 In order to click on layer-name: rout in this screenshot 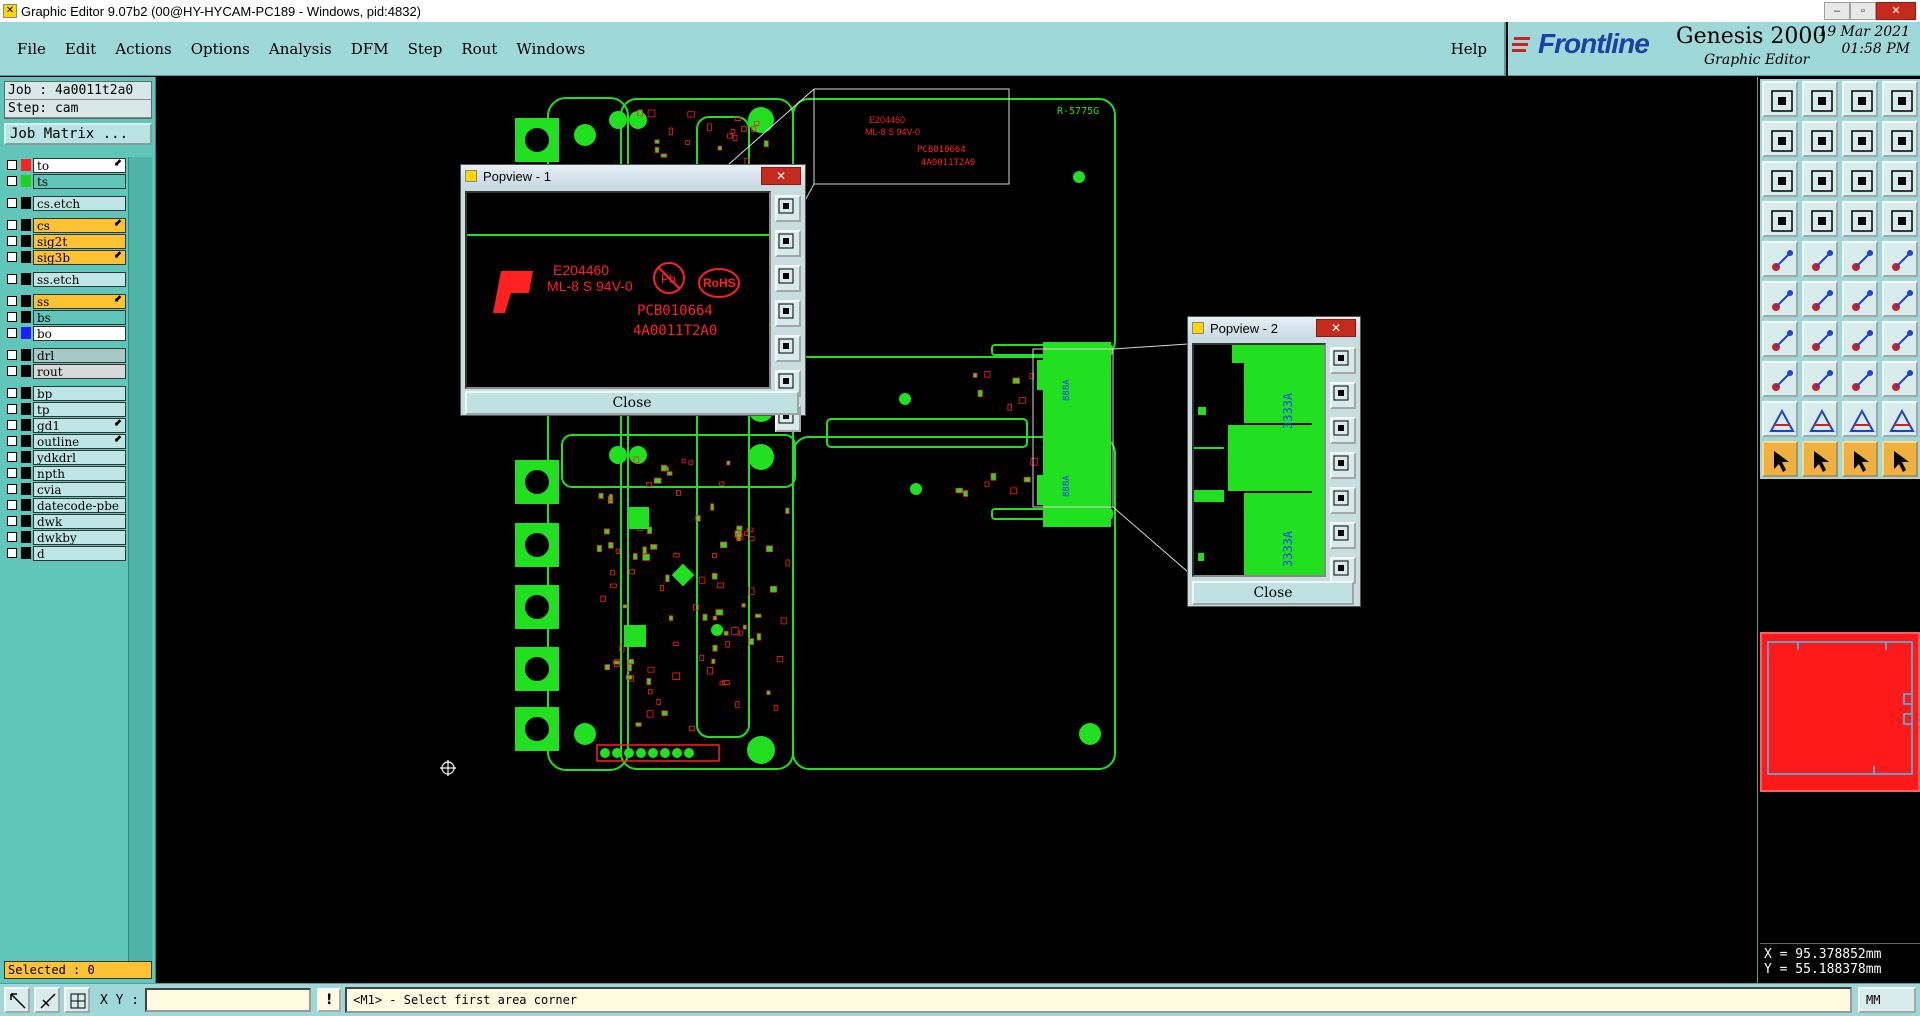, I will do `click(79, 371)`.